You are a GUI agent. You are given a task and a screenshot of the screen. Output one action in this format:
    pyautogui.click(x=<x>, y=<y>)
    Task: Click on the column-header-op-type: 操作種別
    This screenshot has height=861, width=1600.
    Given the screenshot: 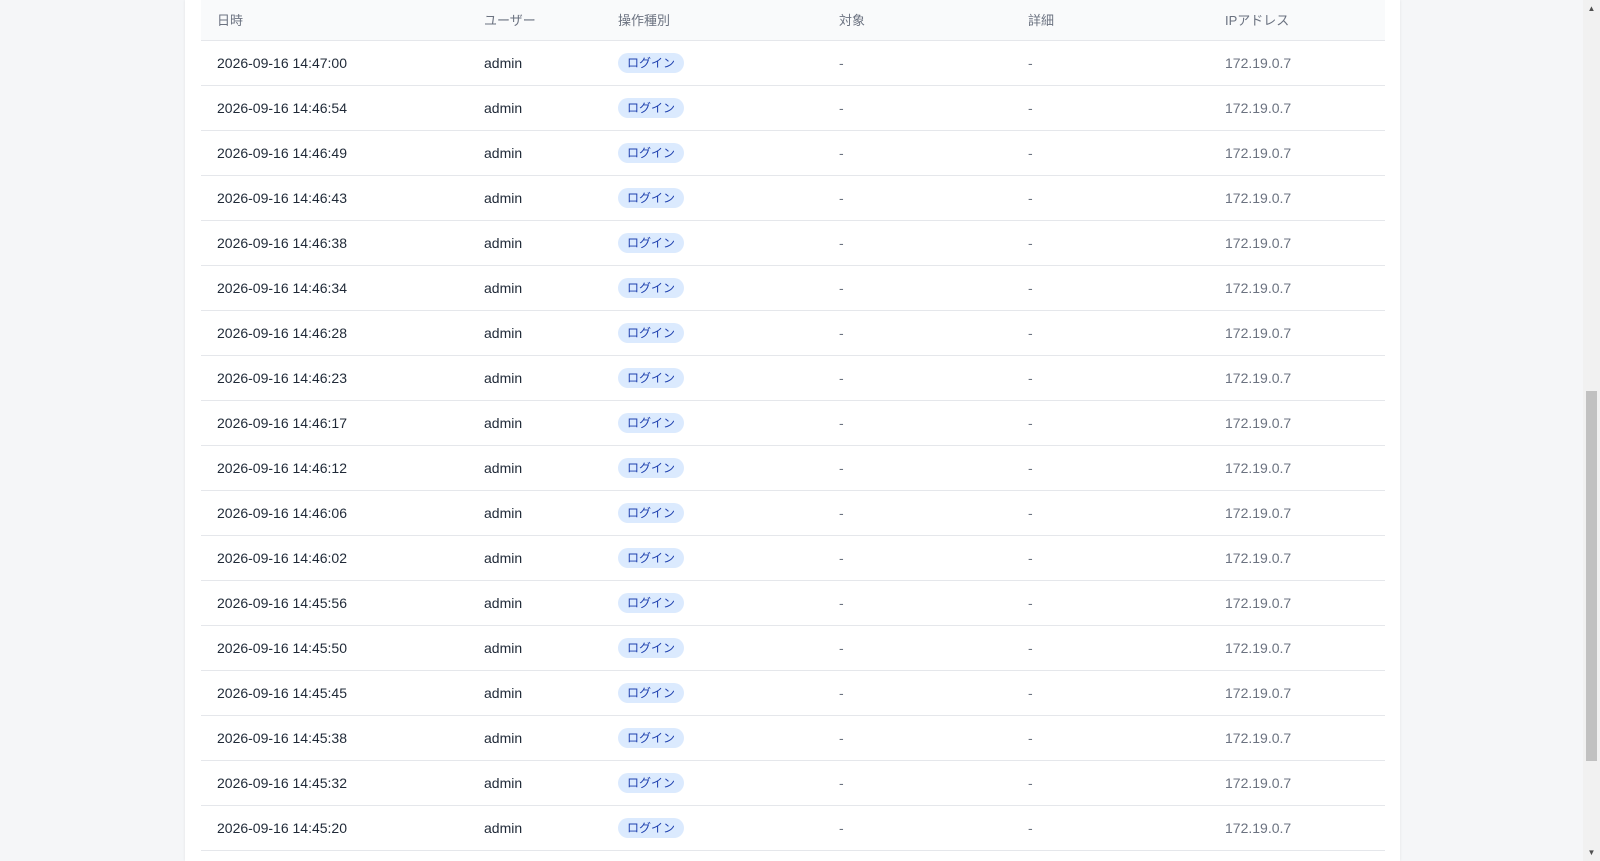 What is the action you would take?
    pyautogui.click(x=712, y=20)
    